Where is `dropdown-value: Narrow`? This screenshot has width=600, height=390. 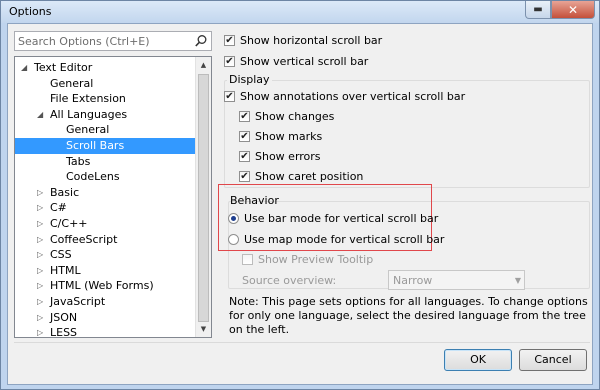 dropdown-value: Narrow is located at coordinates (413, 280).